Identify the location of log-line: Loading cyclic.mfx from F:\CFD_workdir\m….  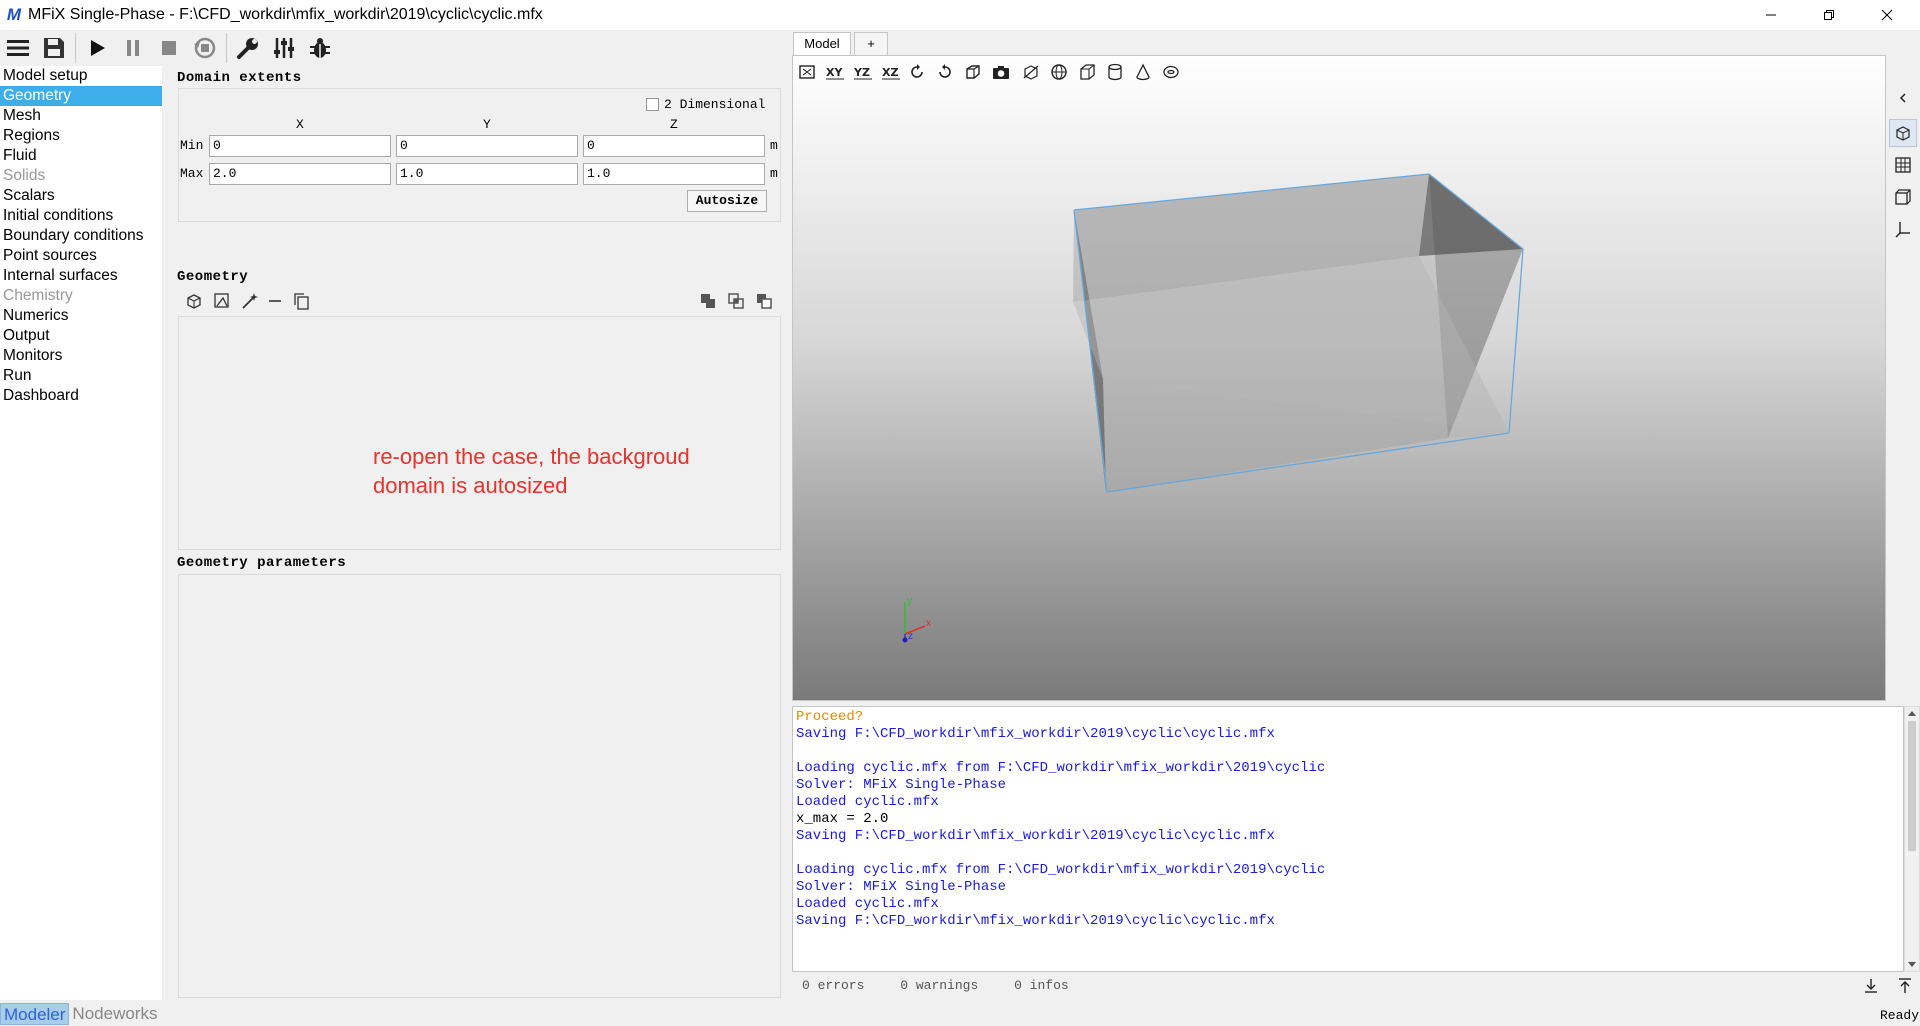
(1061, 870).